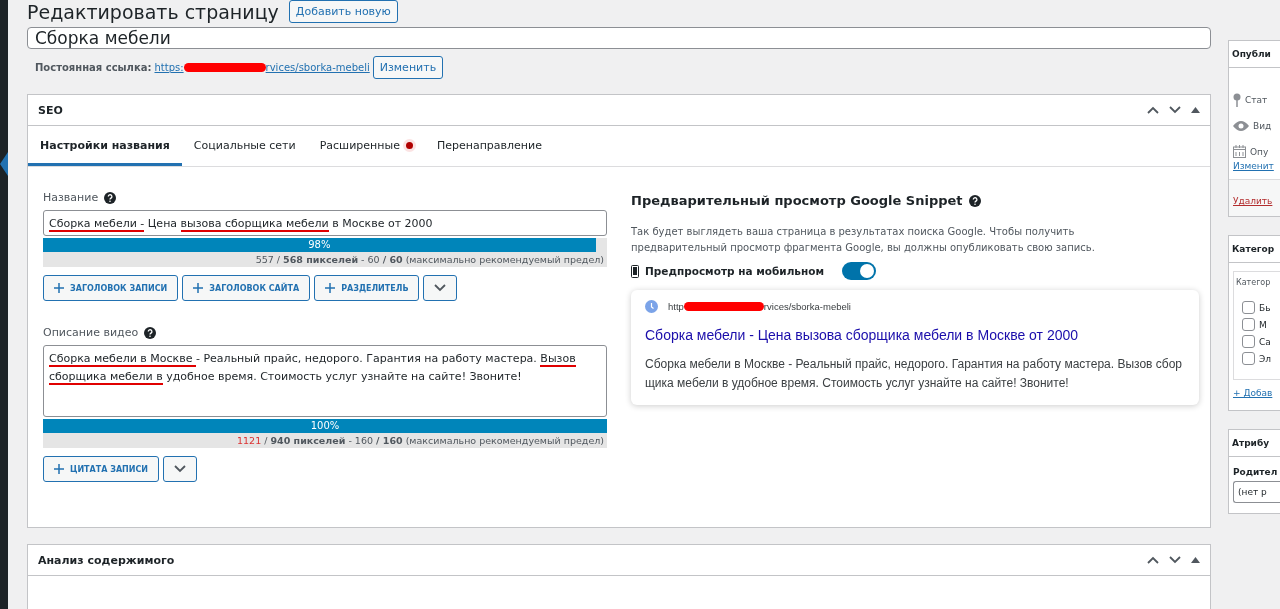 The image size is (1280, 609). I want to click on tab: Перенаправление, so click(489, 146).